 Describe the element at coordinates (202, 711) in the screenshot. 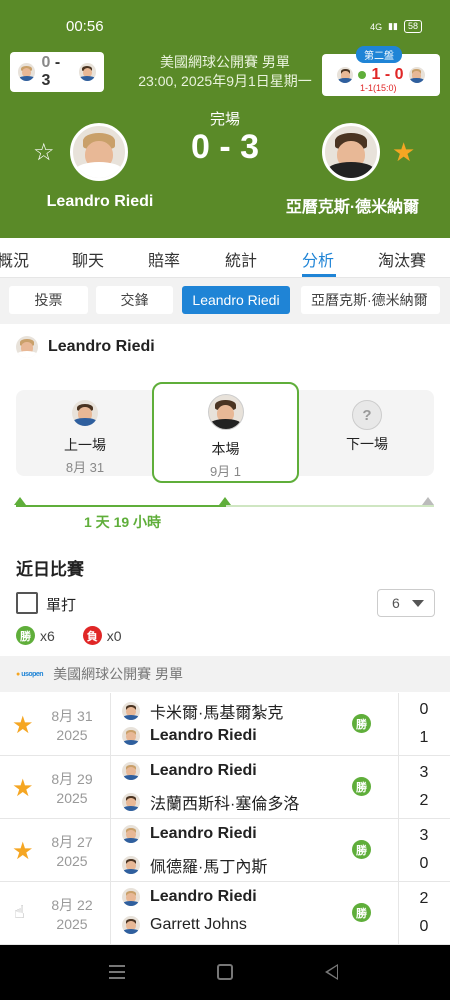

I see `match-player-1: 卡米爾·馬基爾紮克` at that location.